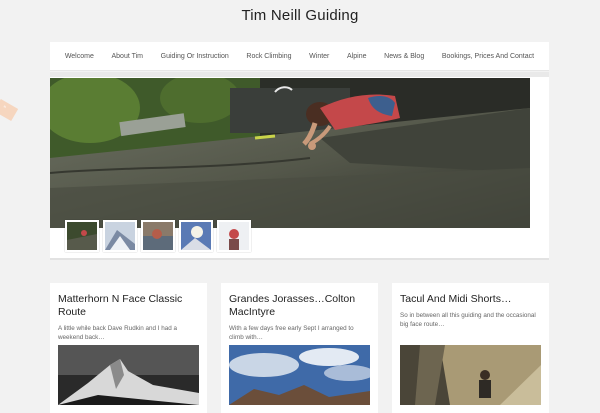 The image size is (600, 413). I want to click on post-title-2: Grandes Jorasses…Colton MacIntyre, so click(299, 306).